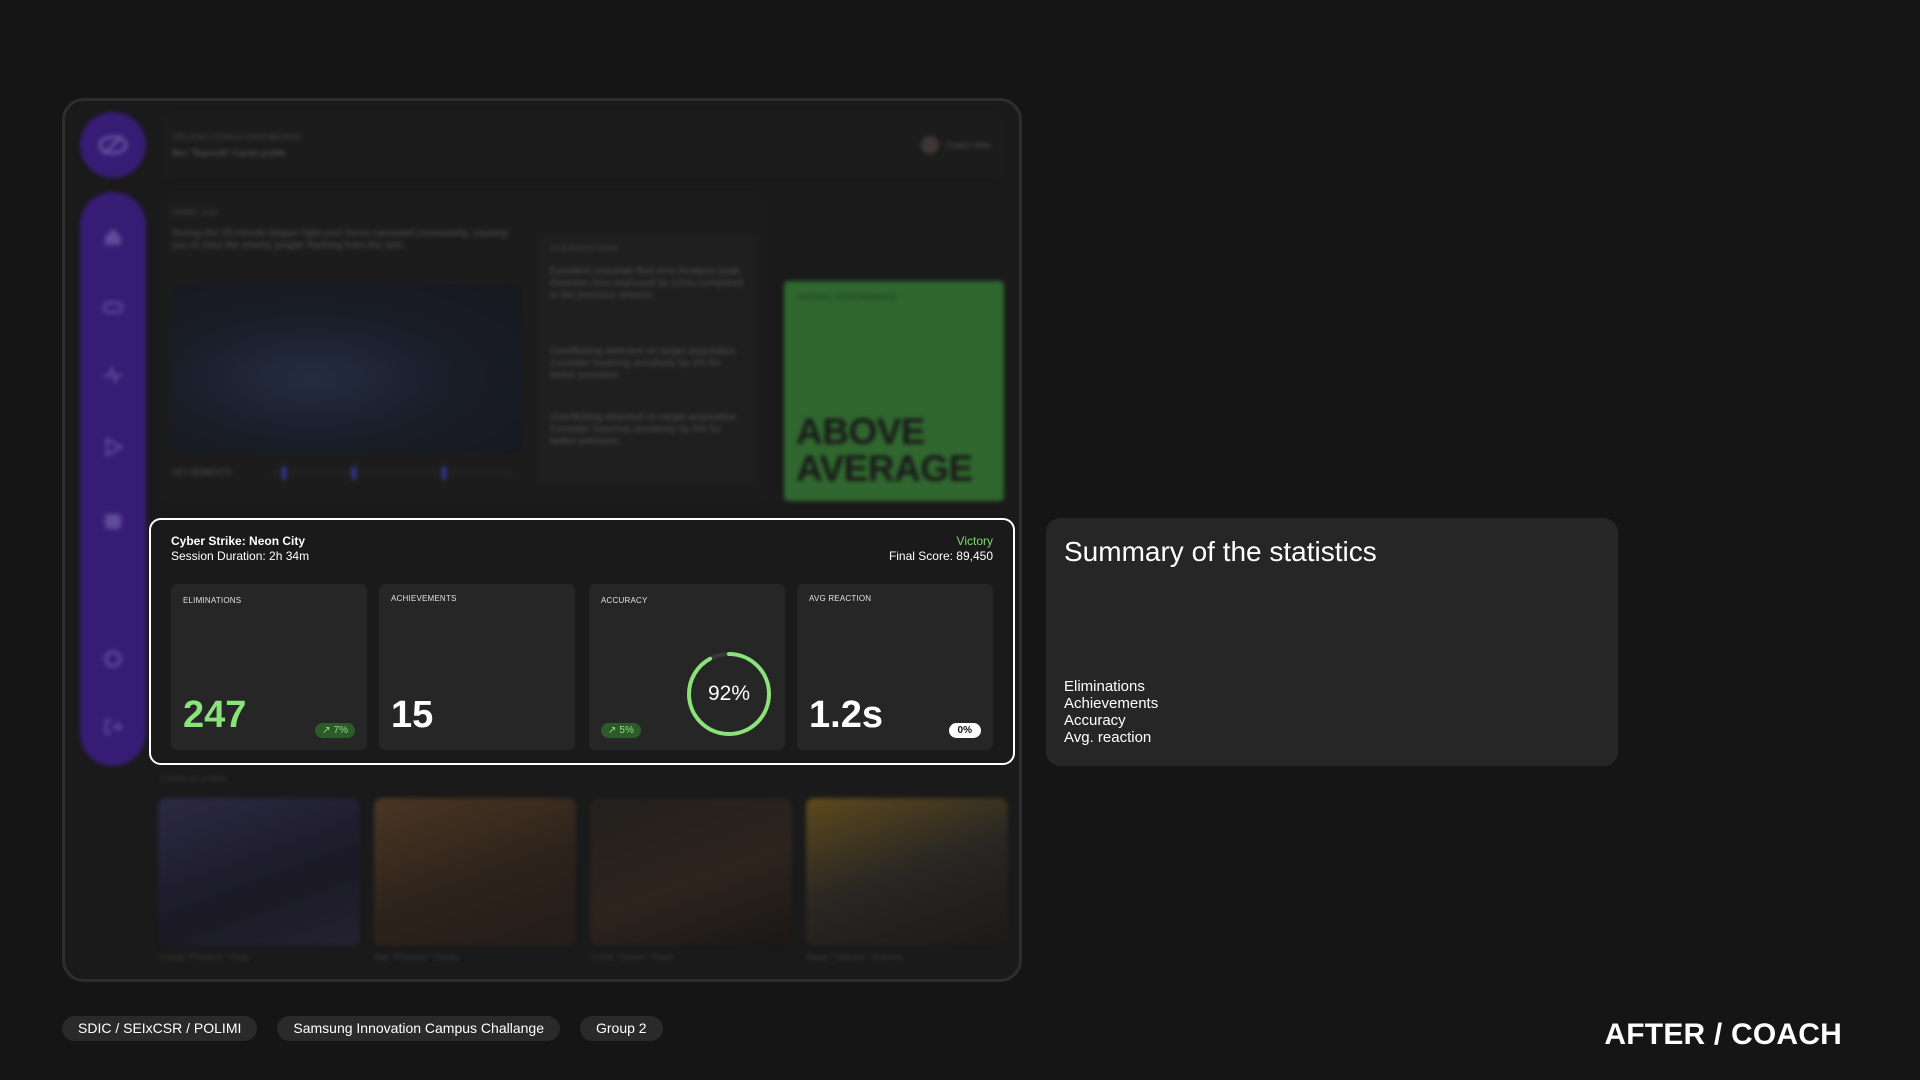 This screenshot has width=1920, height=1080. I want to click on sidebar-nav, so click(113, 479).